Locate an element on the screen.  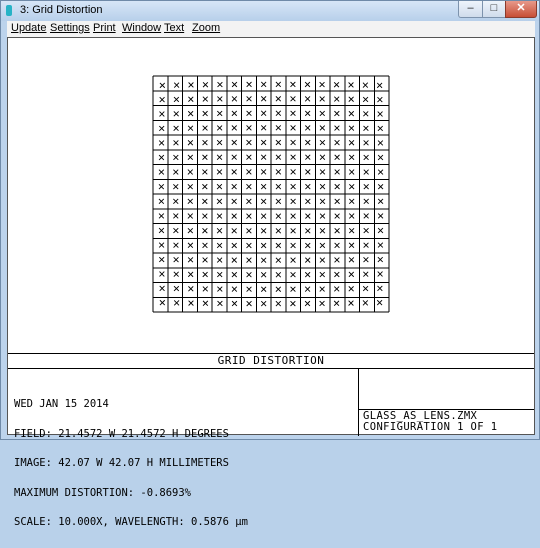
minimize-button: – is located at coordinates (470, 9).